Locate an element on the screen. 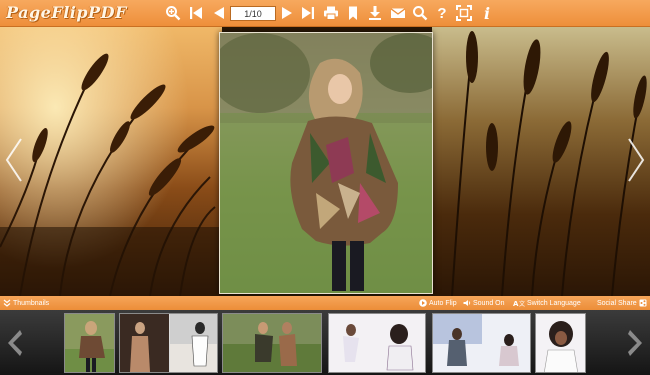 The width and height of the screenshot is (650, 375). help-icon: ? is located at coordinates (442, 13).